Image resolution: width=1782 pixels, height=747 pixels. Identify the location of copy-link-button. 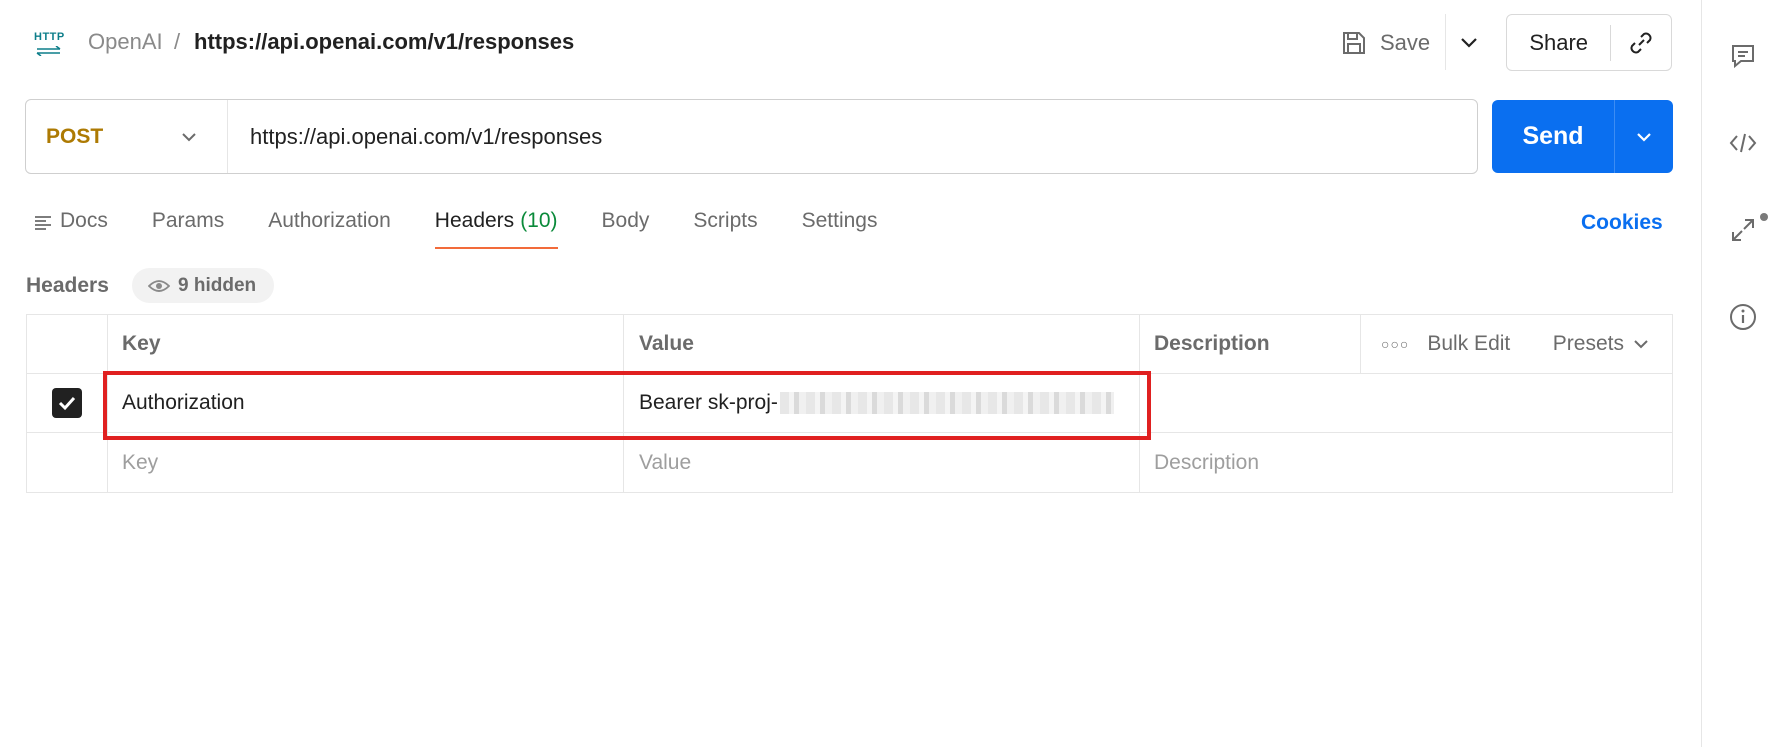
(1641, 43).